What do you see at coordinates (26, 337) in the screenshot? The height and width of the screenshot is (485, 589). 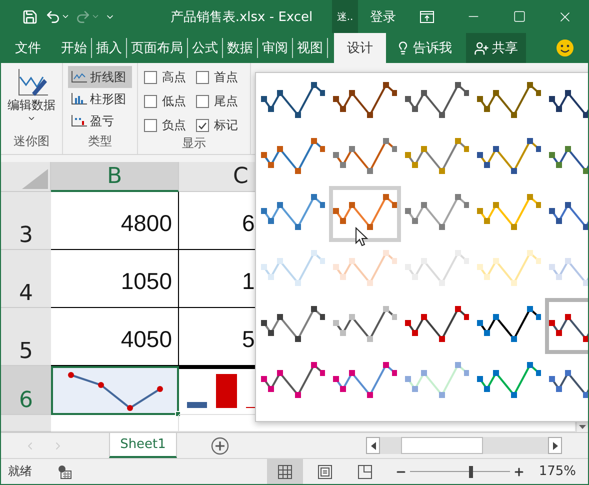 I see `row-header: 5` at bounding box center [26, 337].